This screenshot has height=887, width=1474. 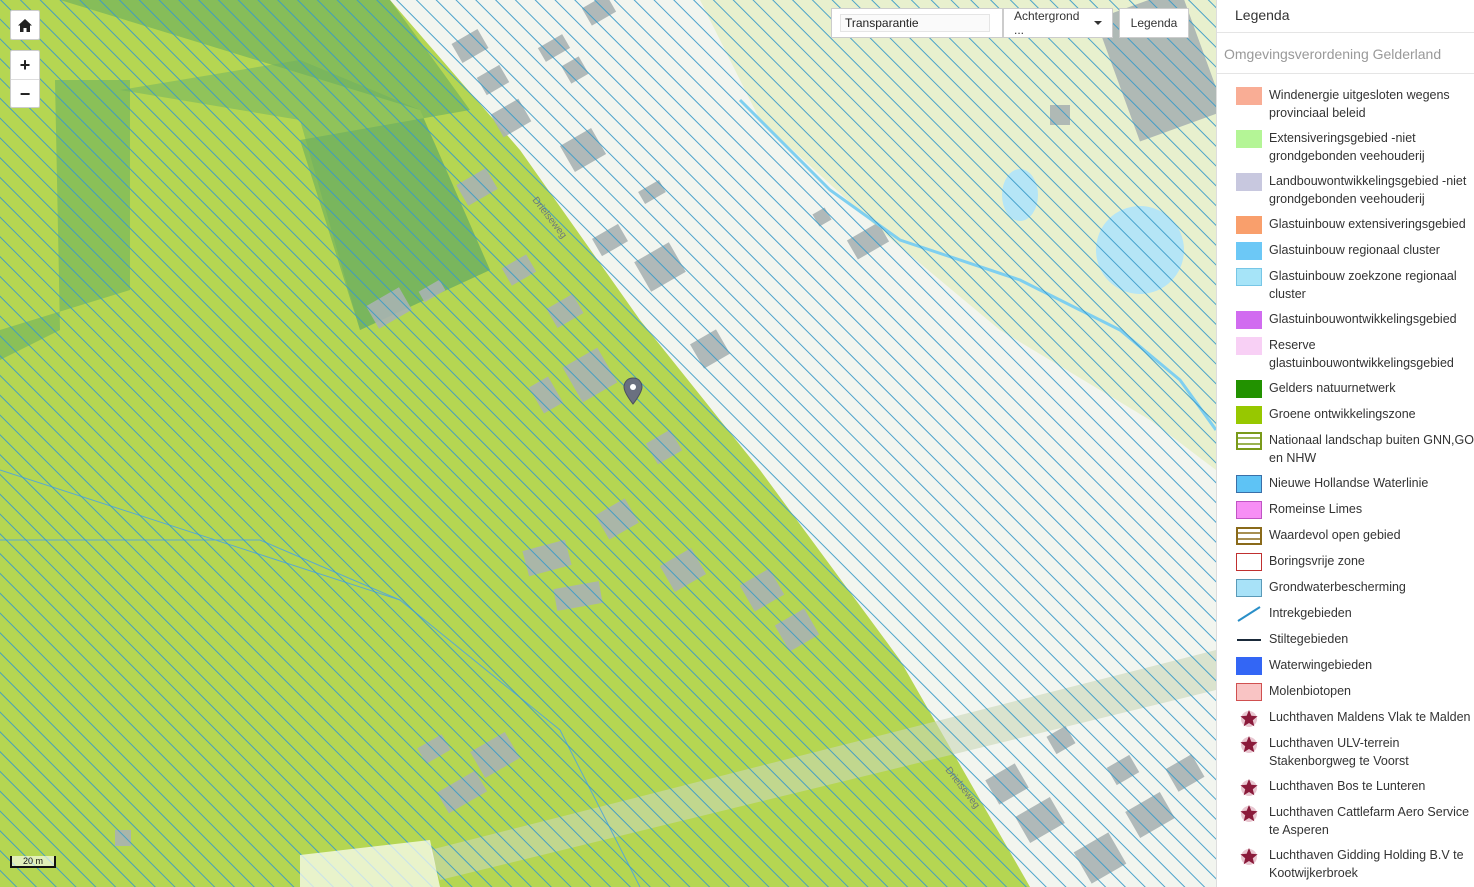 I want to click on legend-item: Glastuinbouw regionaal cluster, so click(x=1345, y=250).